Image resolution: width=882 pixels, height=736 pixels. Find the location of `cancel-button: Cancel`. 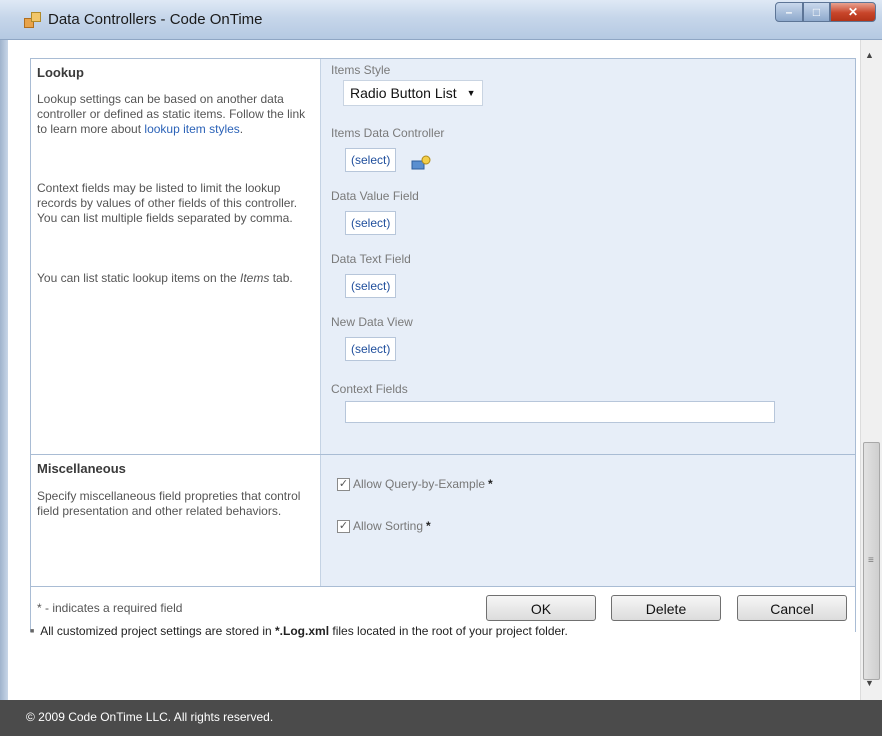

cancel-button: Cancel is located at coordinates (792, 608).